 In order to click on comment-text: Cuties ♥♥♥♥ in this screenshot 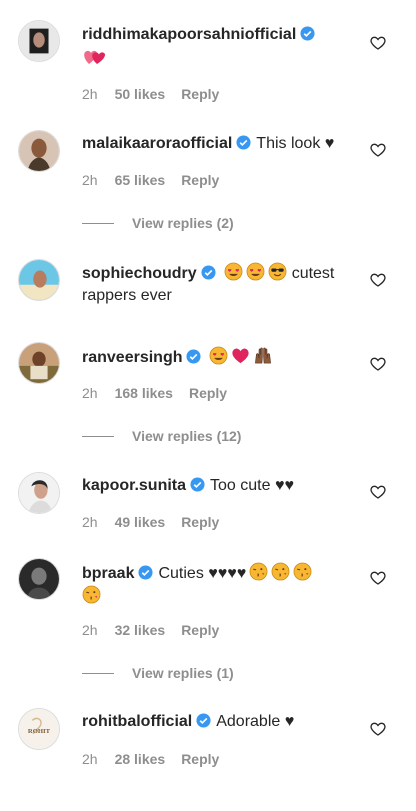, I will do `click(202, 573)`.